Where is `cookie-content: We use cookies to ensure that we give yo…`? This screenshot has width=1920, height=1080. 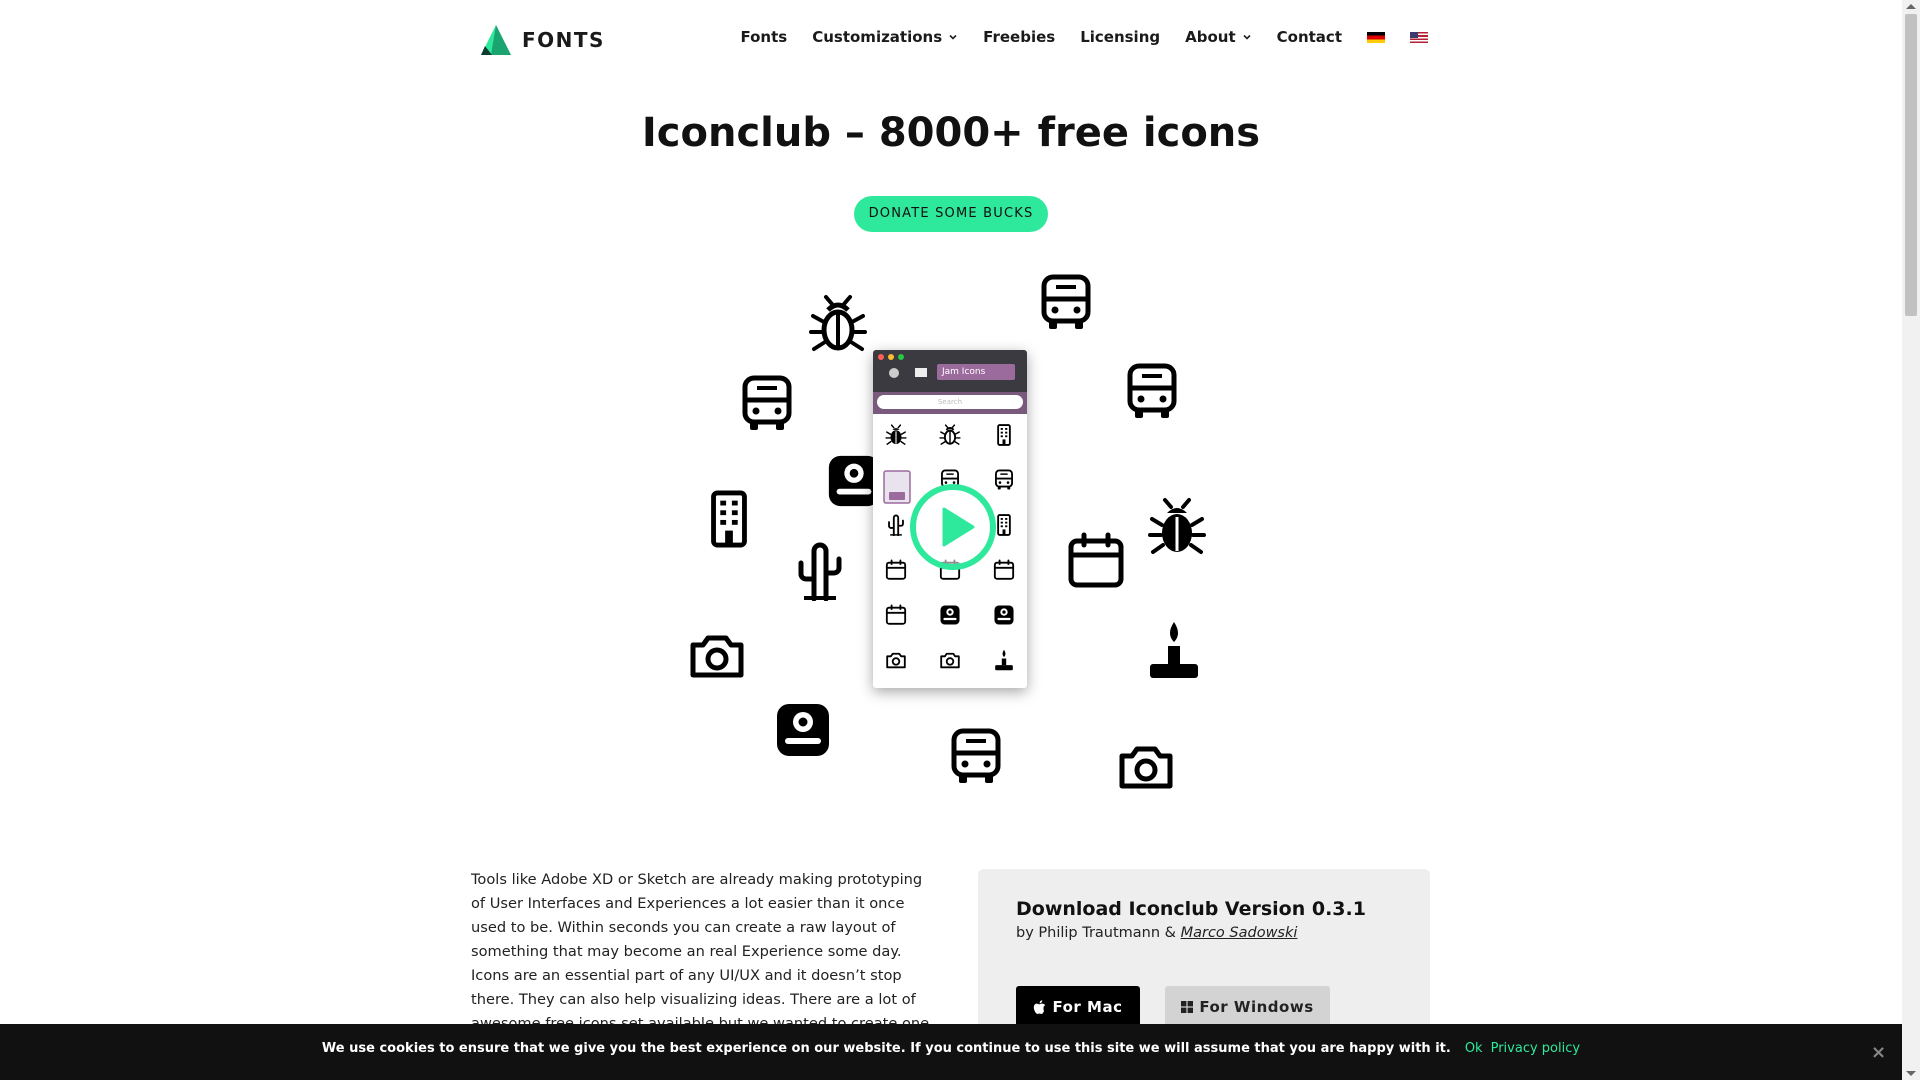
cookie-content: We use cookies to ensure that we give yo… is located at coordinates (951, 1048).